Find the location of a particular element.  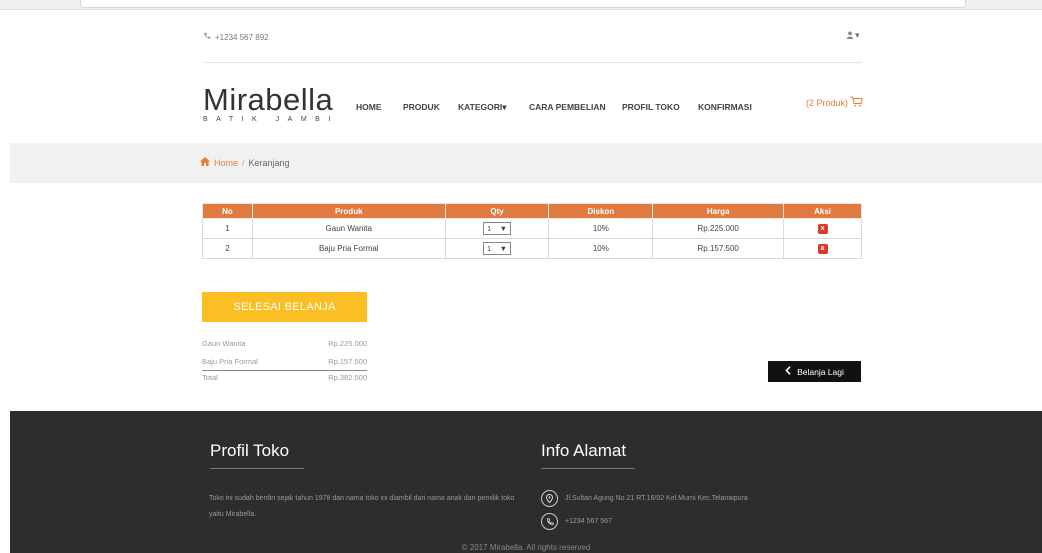

user-menu: ▾ is located at coordinates (853, 35).